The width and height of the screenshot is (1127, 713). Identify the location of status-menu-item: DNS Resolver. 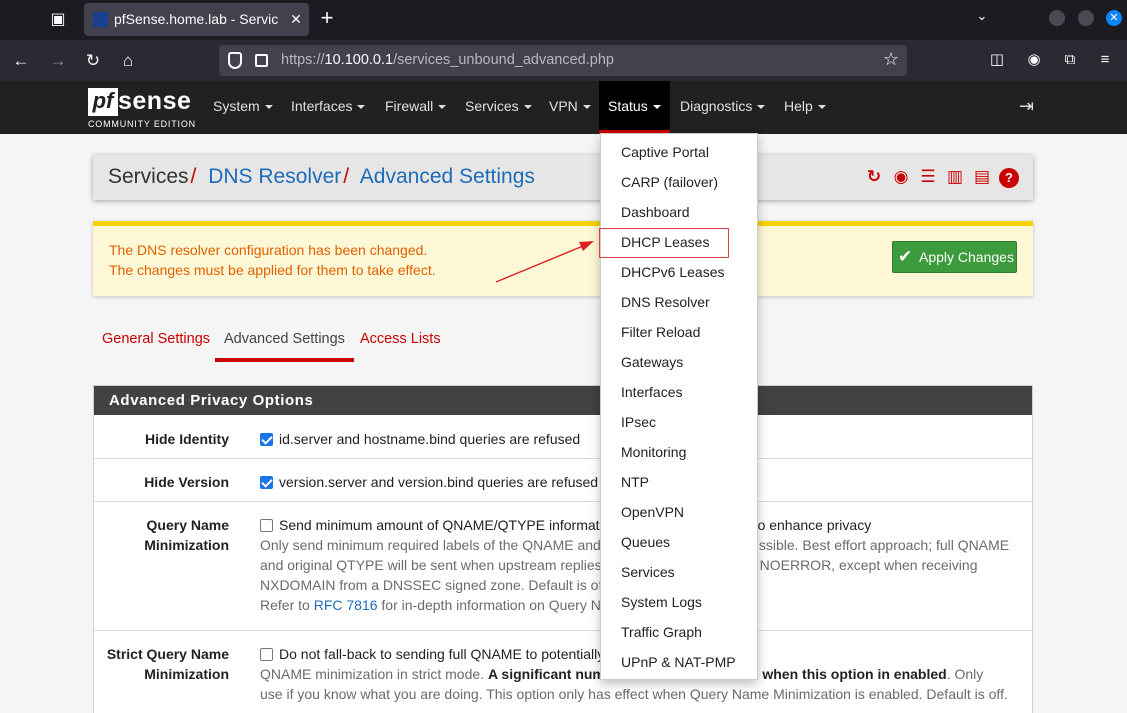
(665, 302).